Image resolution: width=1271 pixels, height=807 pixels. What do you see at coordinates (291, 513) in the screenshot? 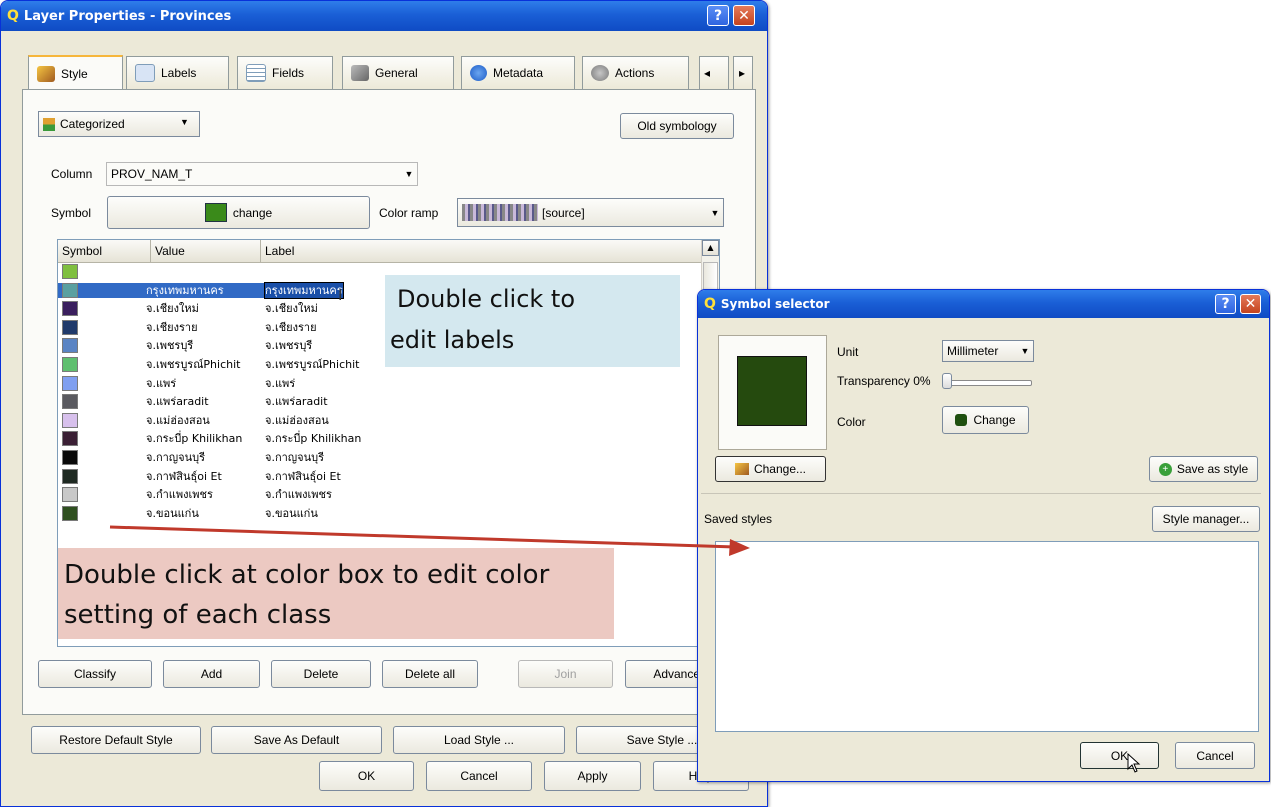
I see `class-label: จ.ขอนแก่น` at bounding box center [291, 513].